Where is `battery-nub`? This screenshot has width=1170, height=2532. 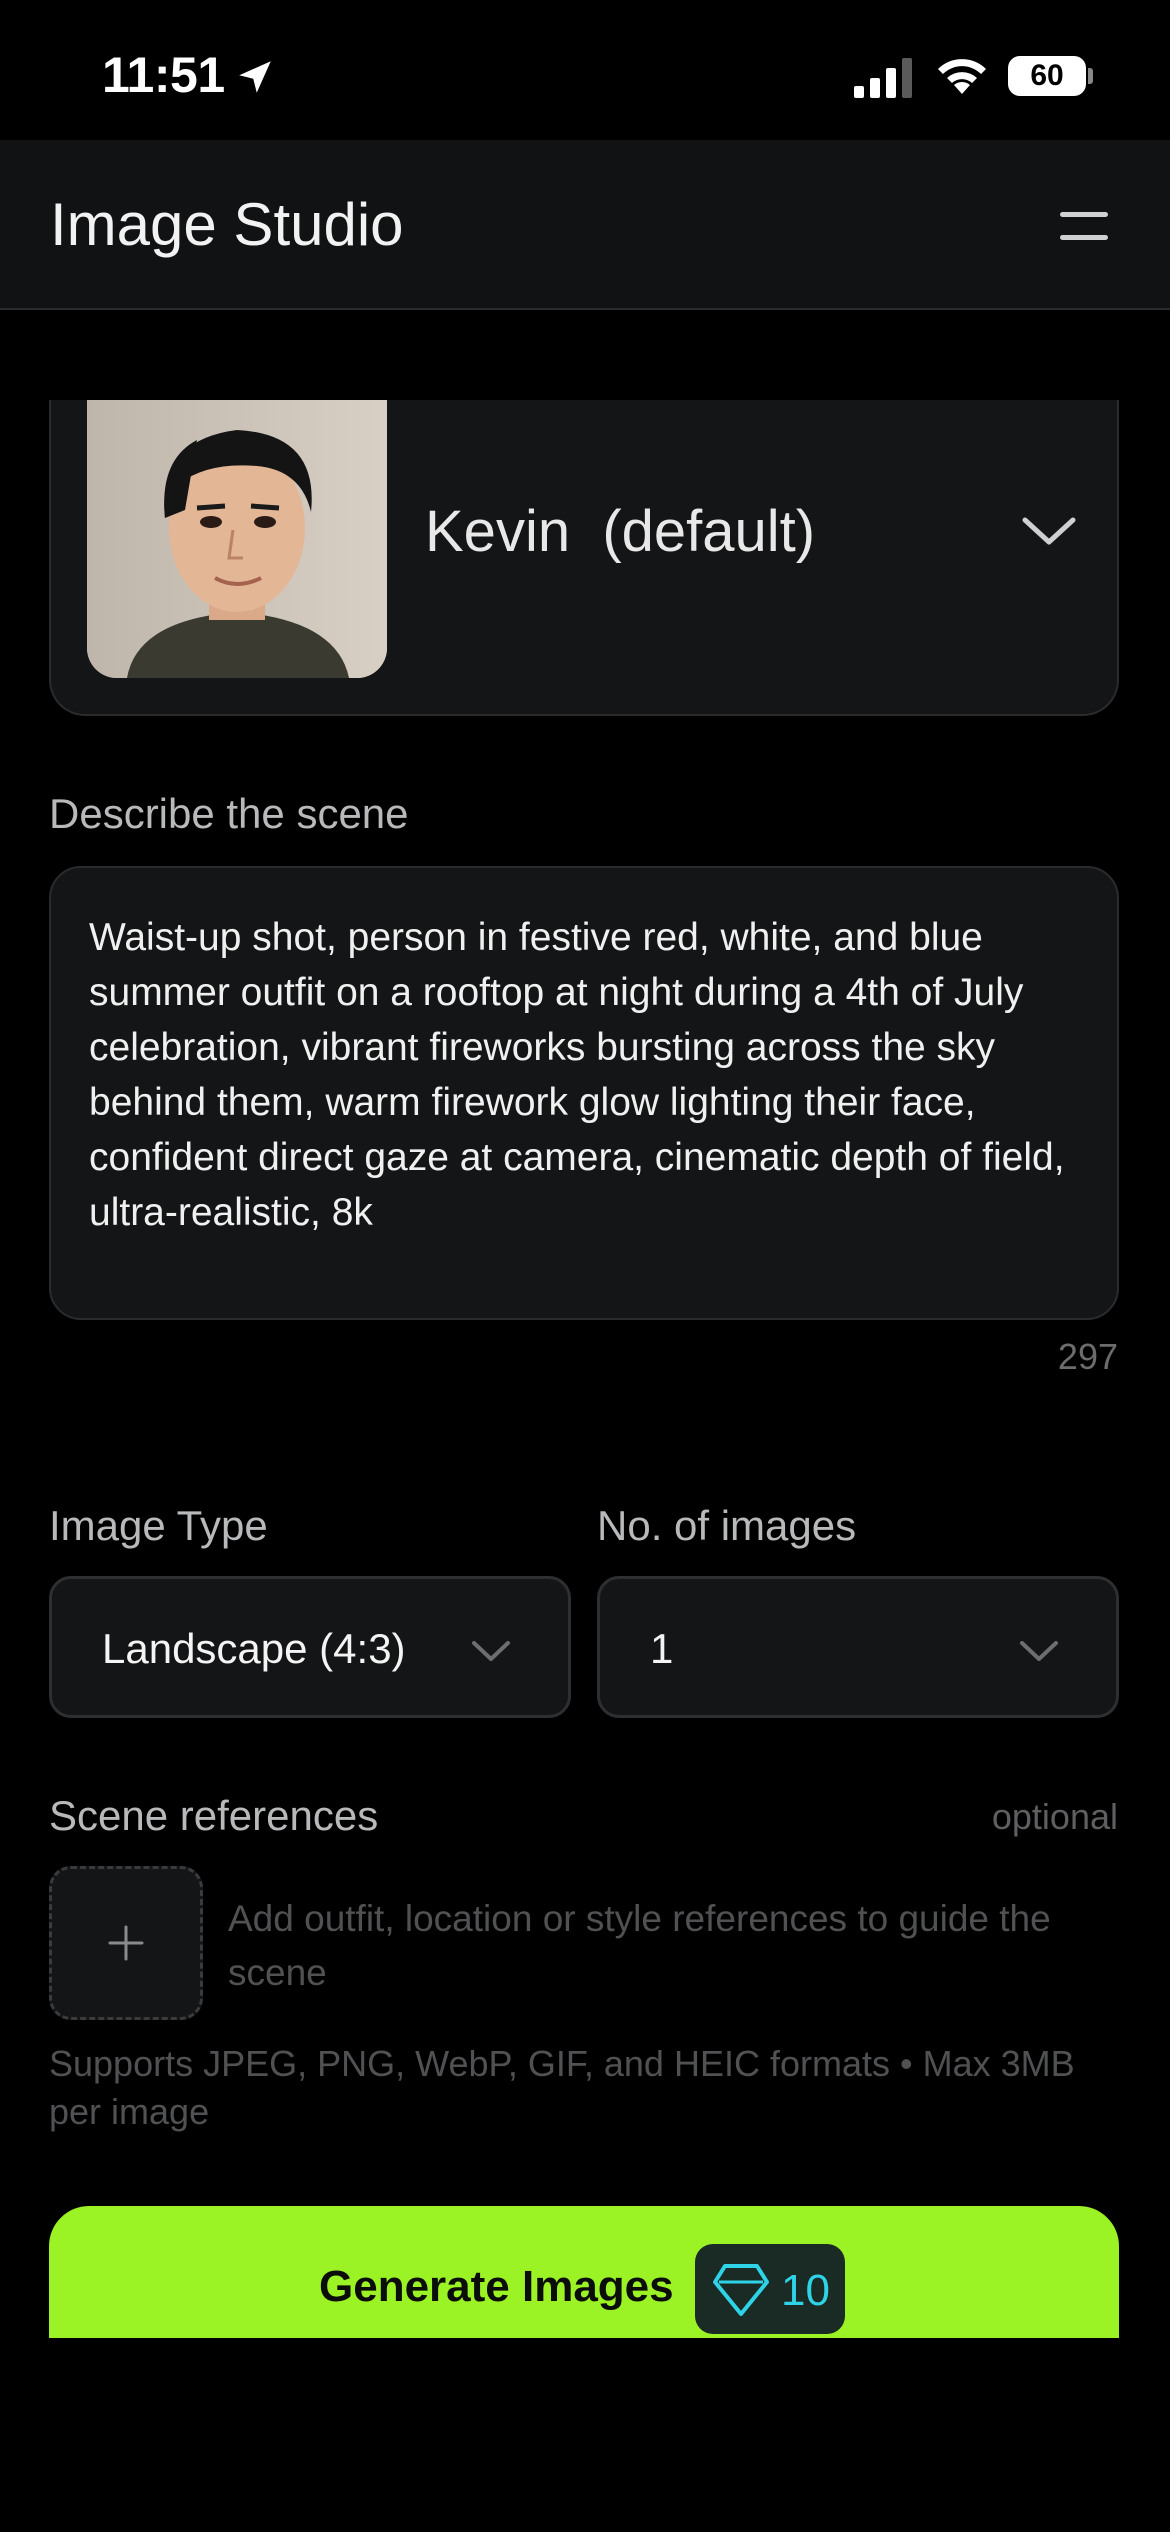 battery-nub is located at coordinates (1090, 76).